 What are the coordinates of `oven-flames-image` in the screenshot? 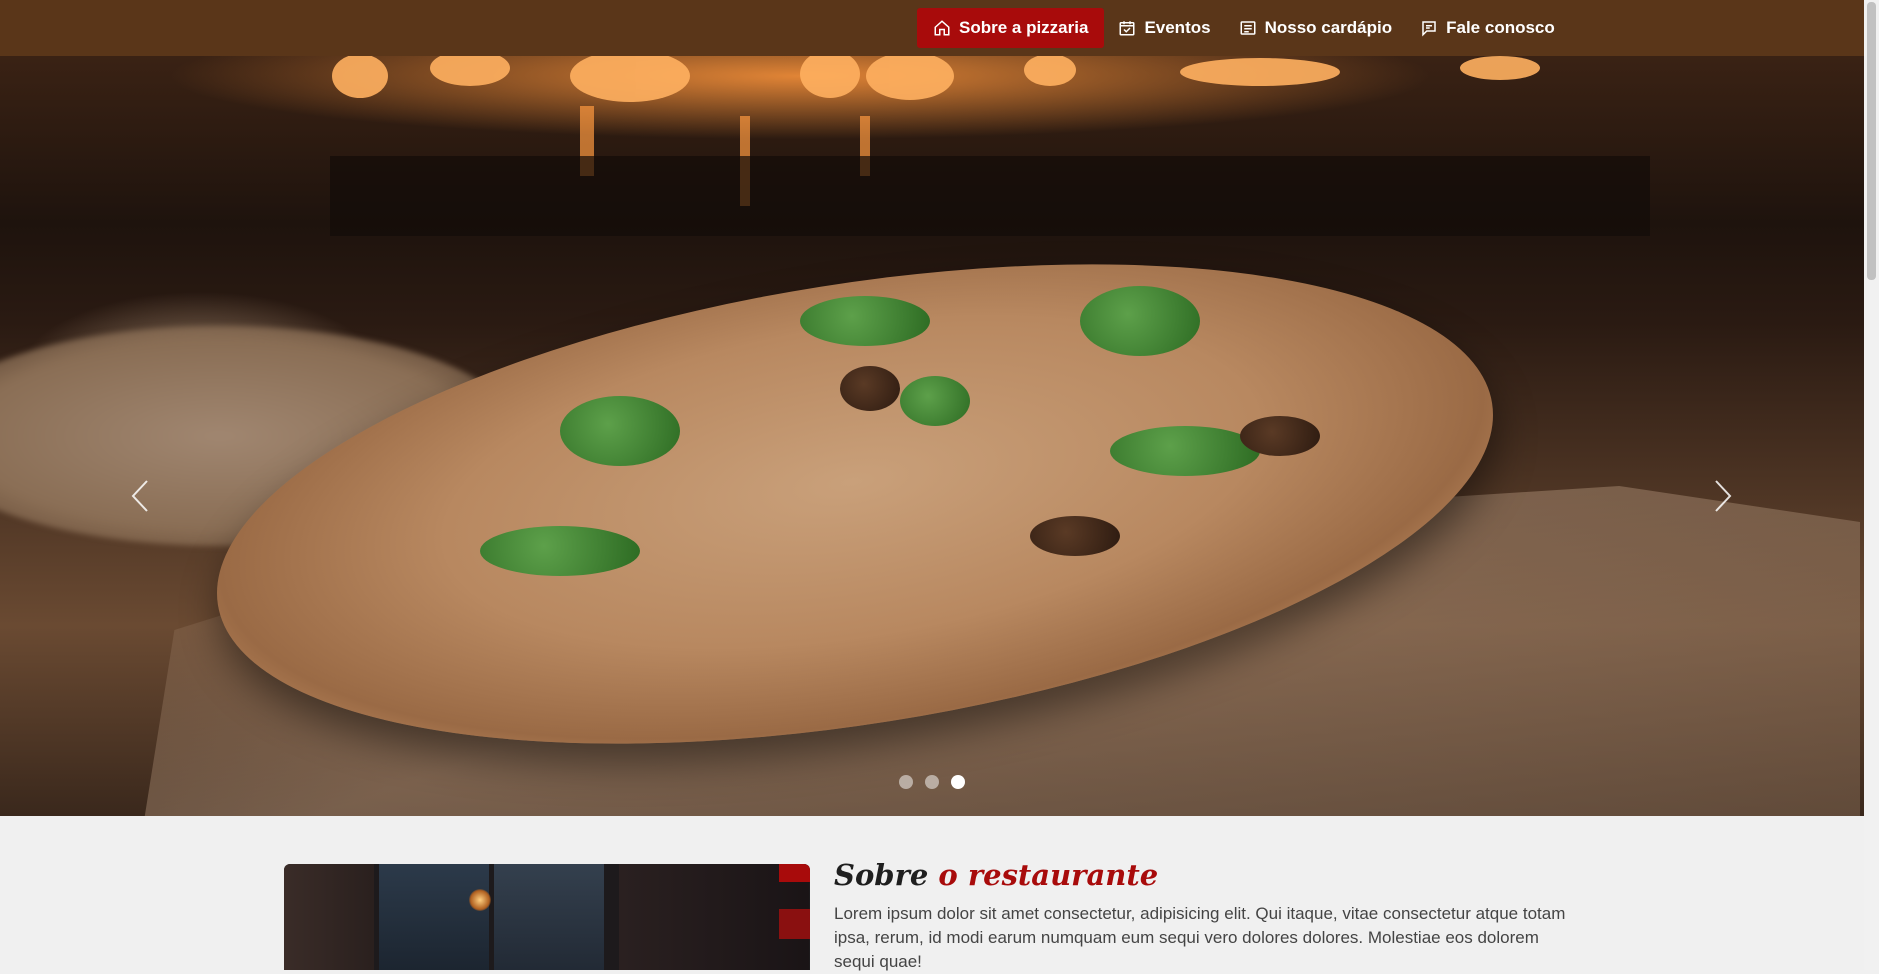 It's located at (990, 146).